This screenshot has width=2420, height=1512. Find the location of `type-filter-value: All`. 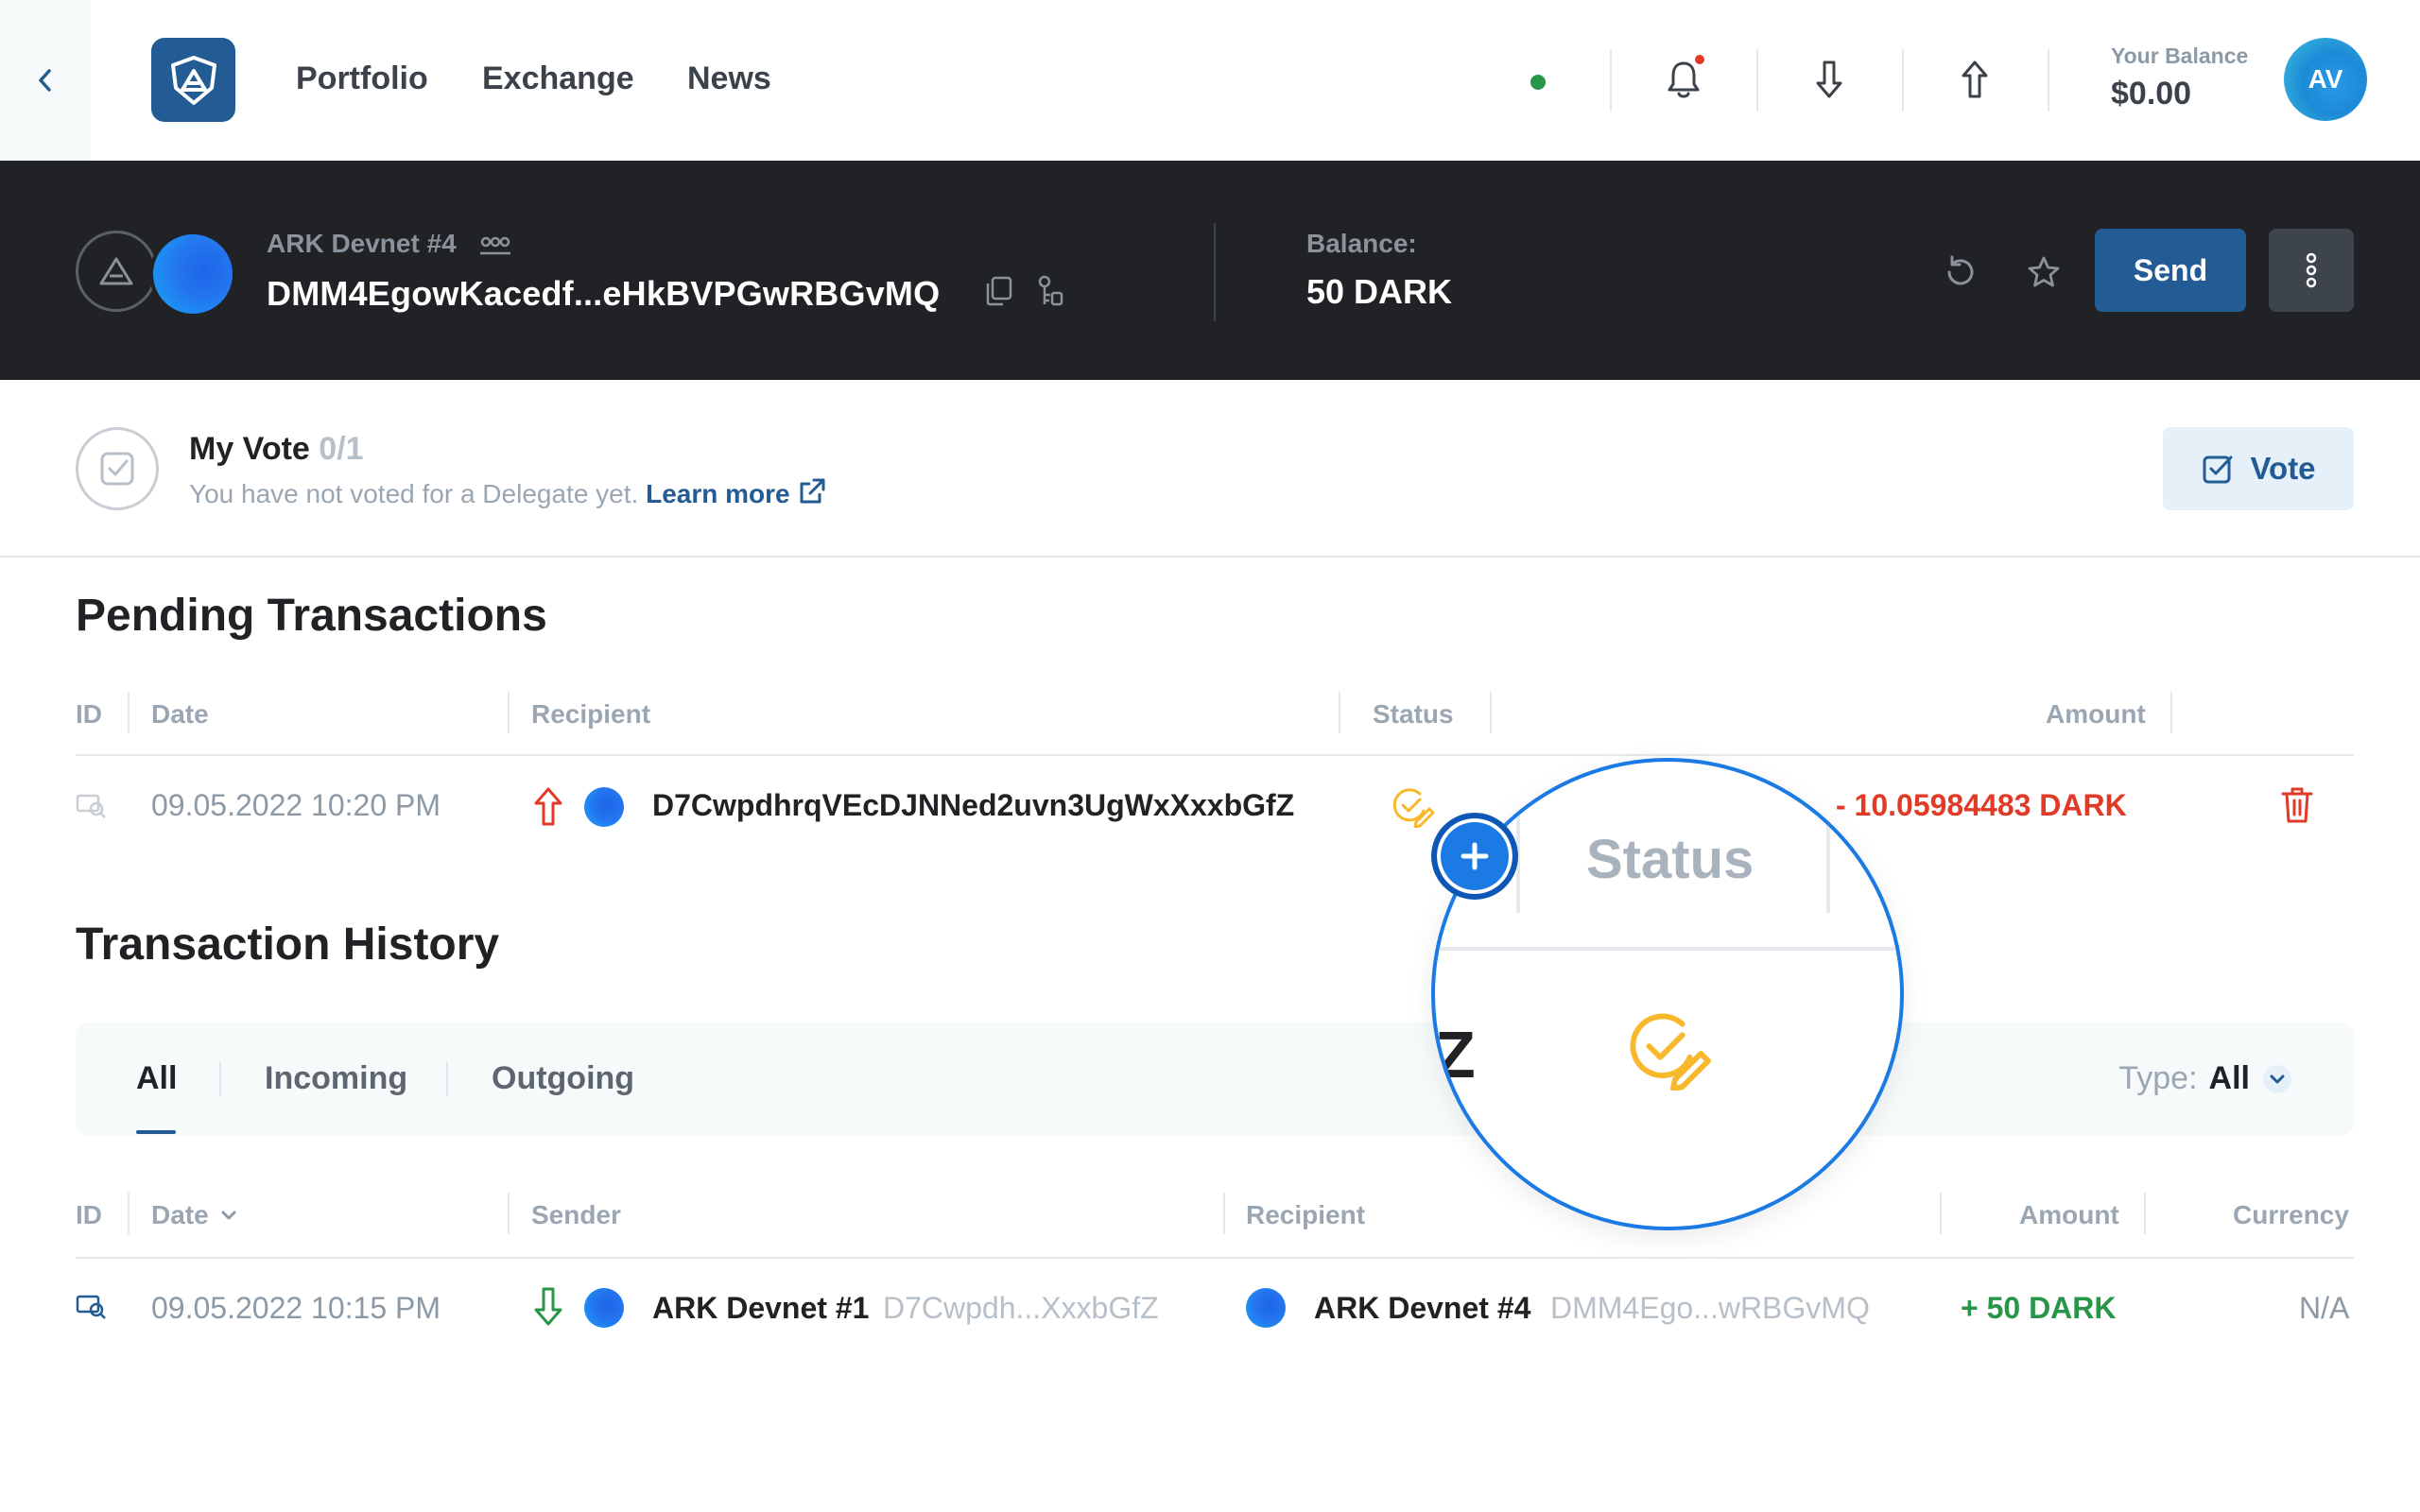

type-filter-value: All is located at coordinates (2229, 1078).